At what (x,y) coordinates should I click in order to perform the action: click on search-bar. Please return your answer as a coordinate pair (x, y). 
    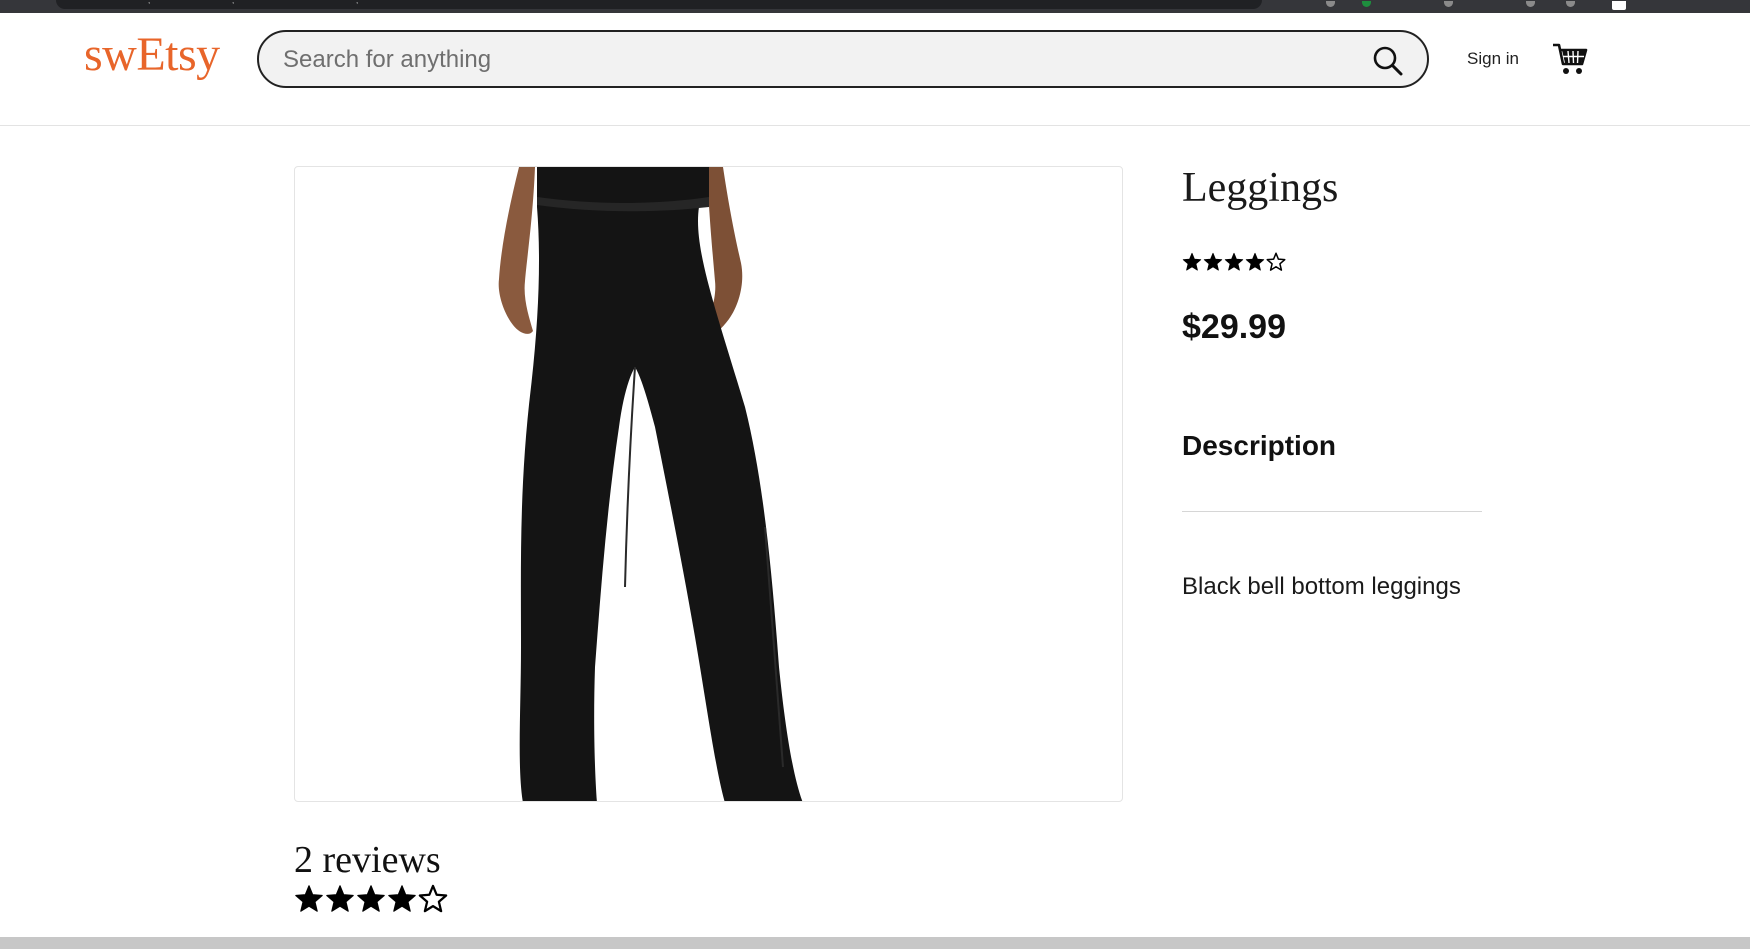
    Looking at the image, I should click on (843, 59).